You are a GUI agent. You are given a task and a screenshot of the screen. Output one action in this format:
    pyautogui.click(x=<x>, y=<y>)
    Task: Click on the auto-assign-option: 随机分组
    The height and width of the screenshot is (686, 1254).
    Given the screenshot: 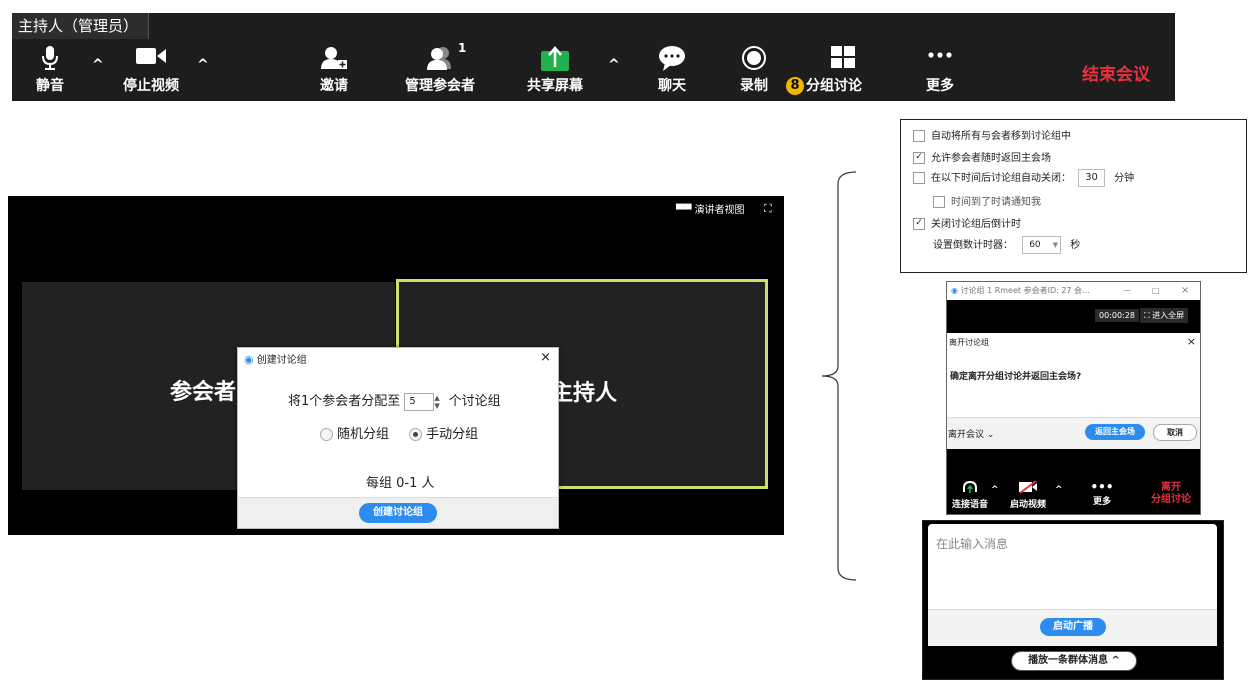 What is the action you would take?
    pyautogui.click(x=354, y=434)
    